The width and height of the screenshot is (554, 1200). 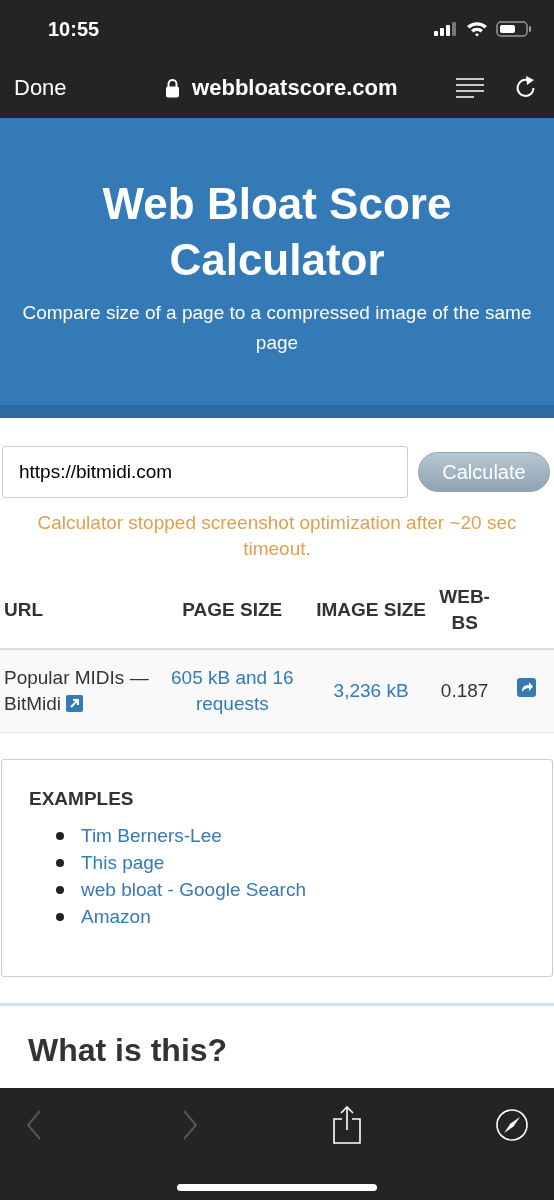 I want to click on clock-time: 10:55, so click(x=74, y=29).